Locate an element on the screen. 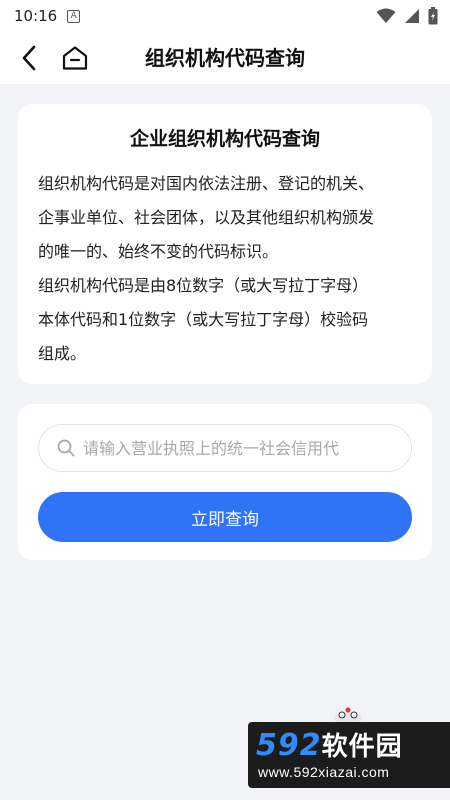 The width and height of the screenshot is (450, 800). app-header: 组织机构代码查询 is located at coordinates (225, 58).